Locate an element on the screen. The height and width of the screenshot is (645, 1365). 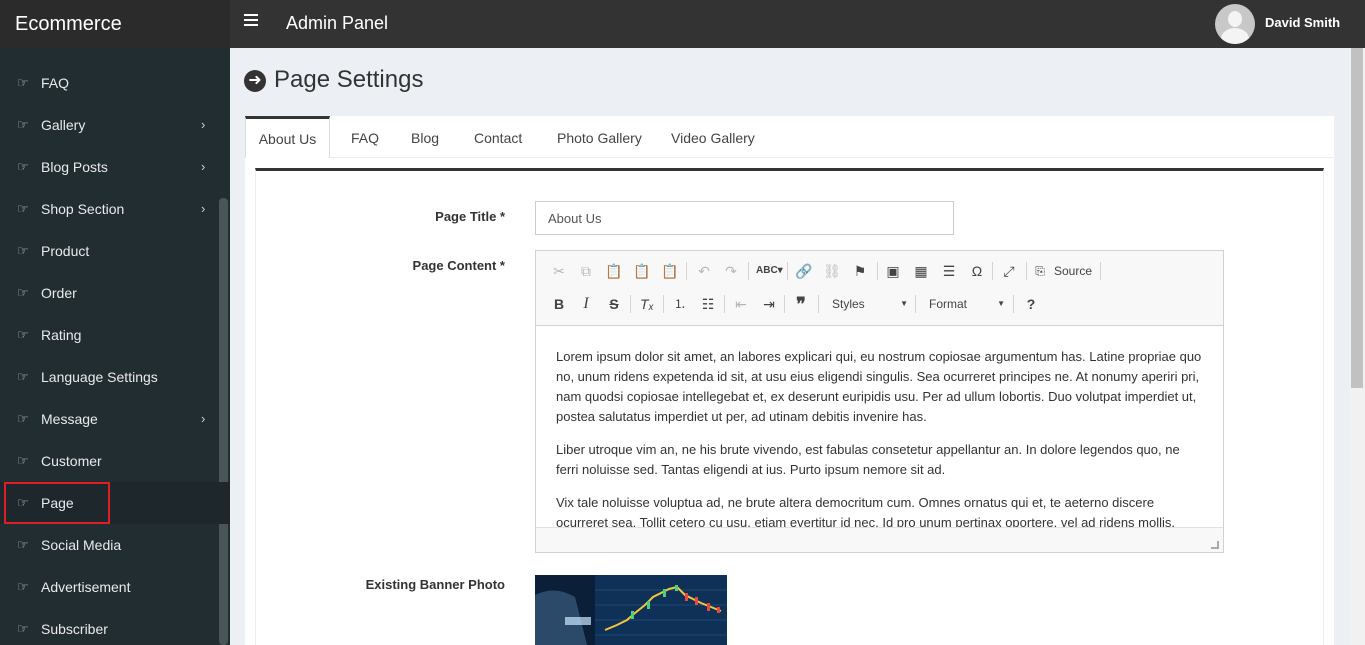
sidebar-item-advertisement: ☞ Advertisement is located at coordinates (115, 587).